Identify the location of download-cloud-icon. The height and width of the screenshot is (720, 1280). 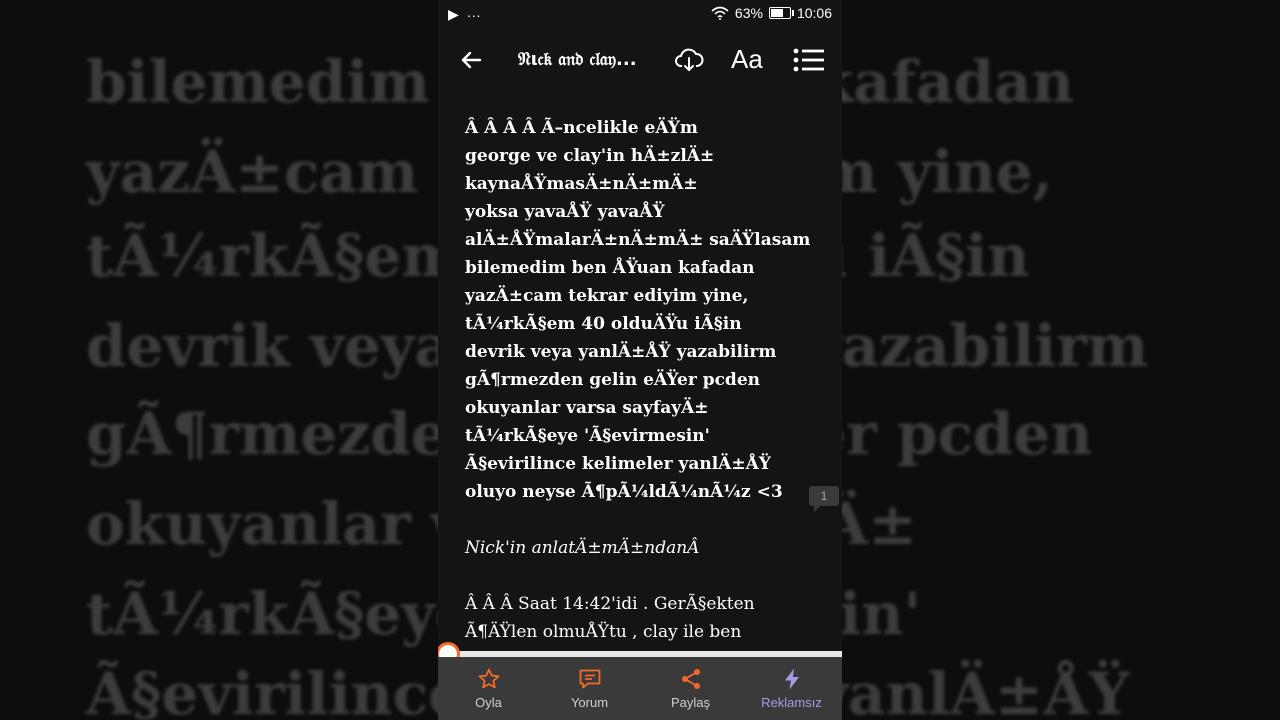
(689, 60).